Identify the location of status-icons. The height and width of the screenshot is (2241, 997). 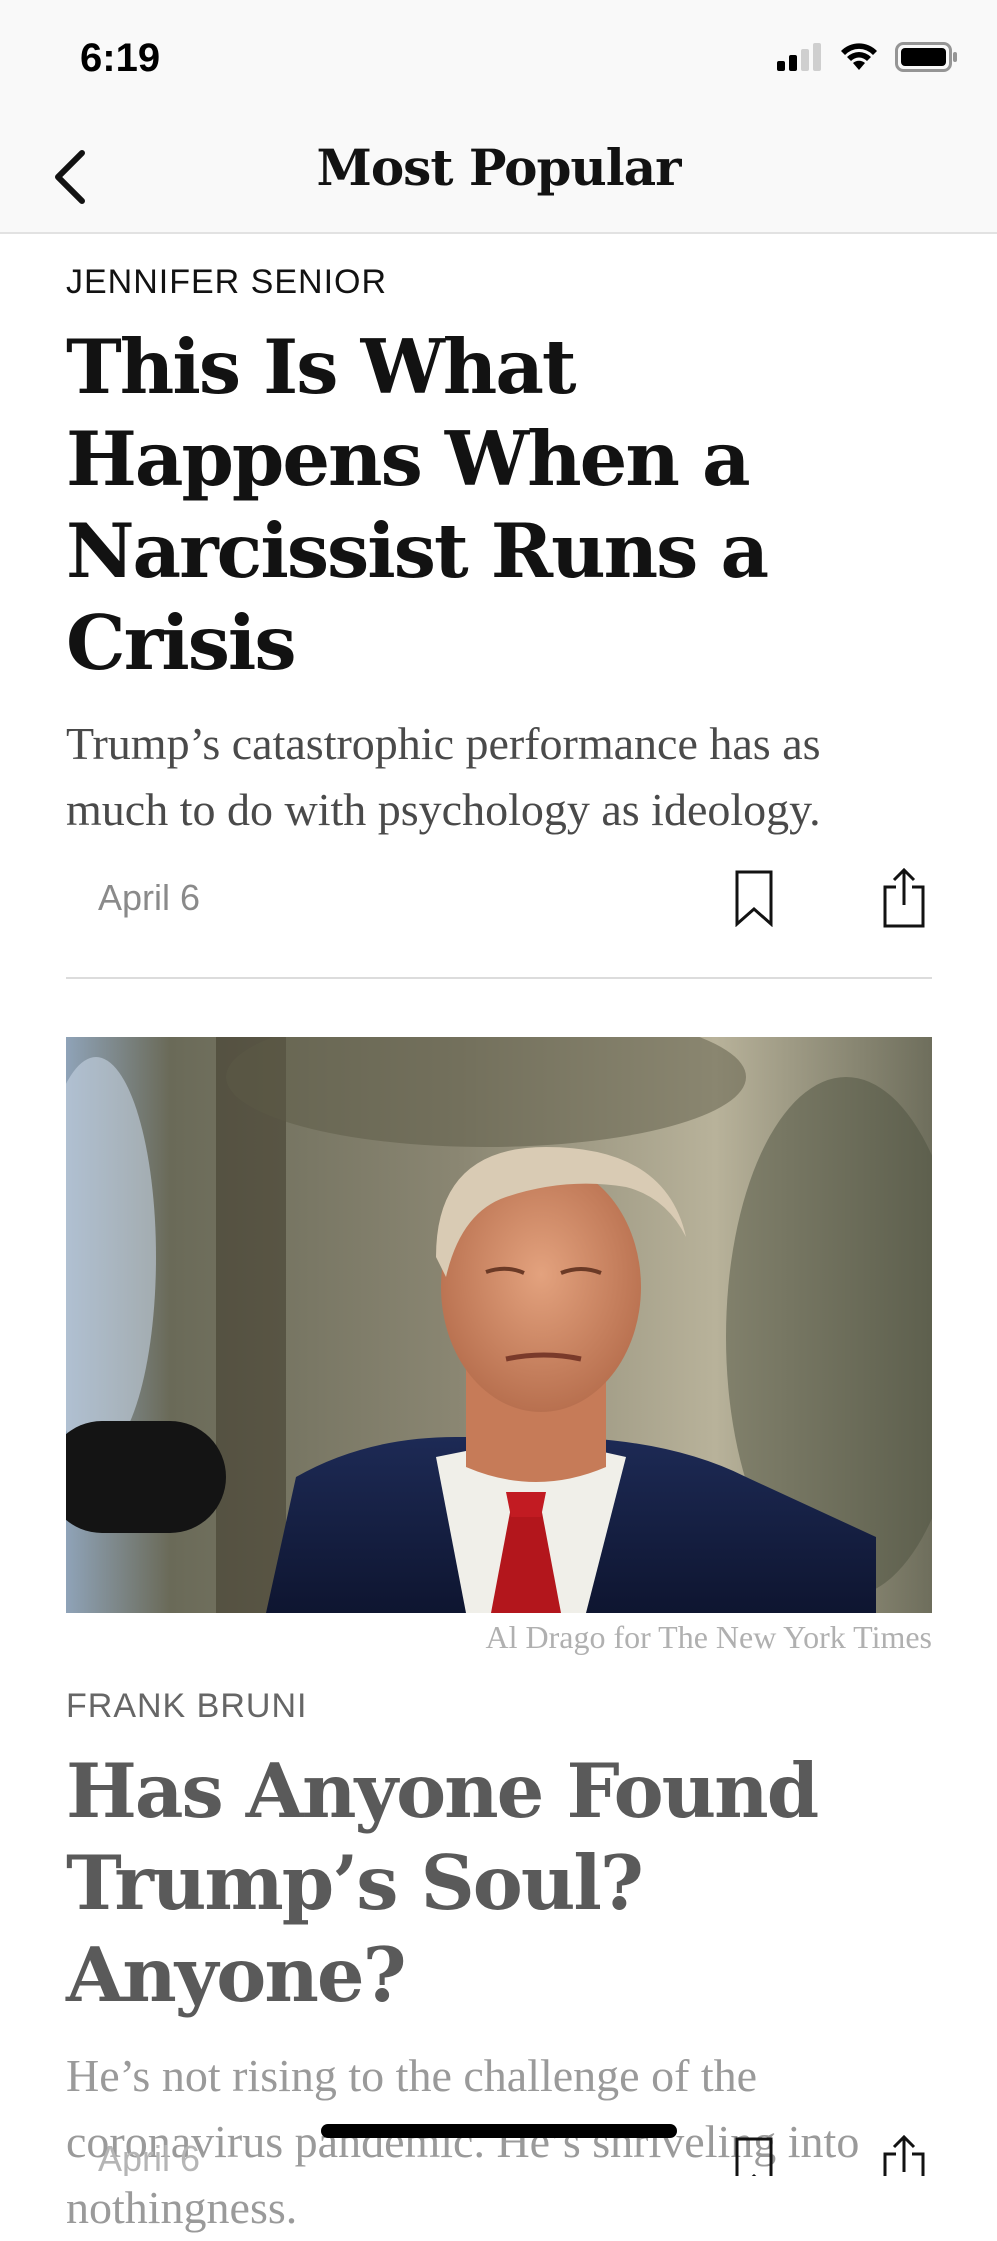
(868, 57).